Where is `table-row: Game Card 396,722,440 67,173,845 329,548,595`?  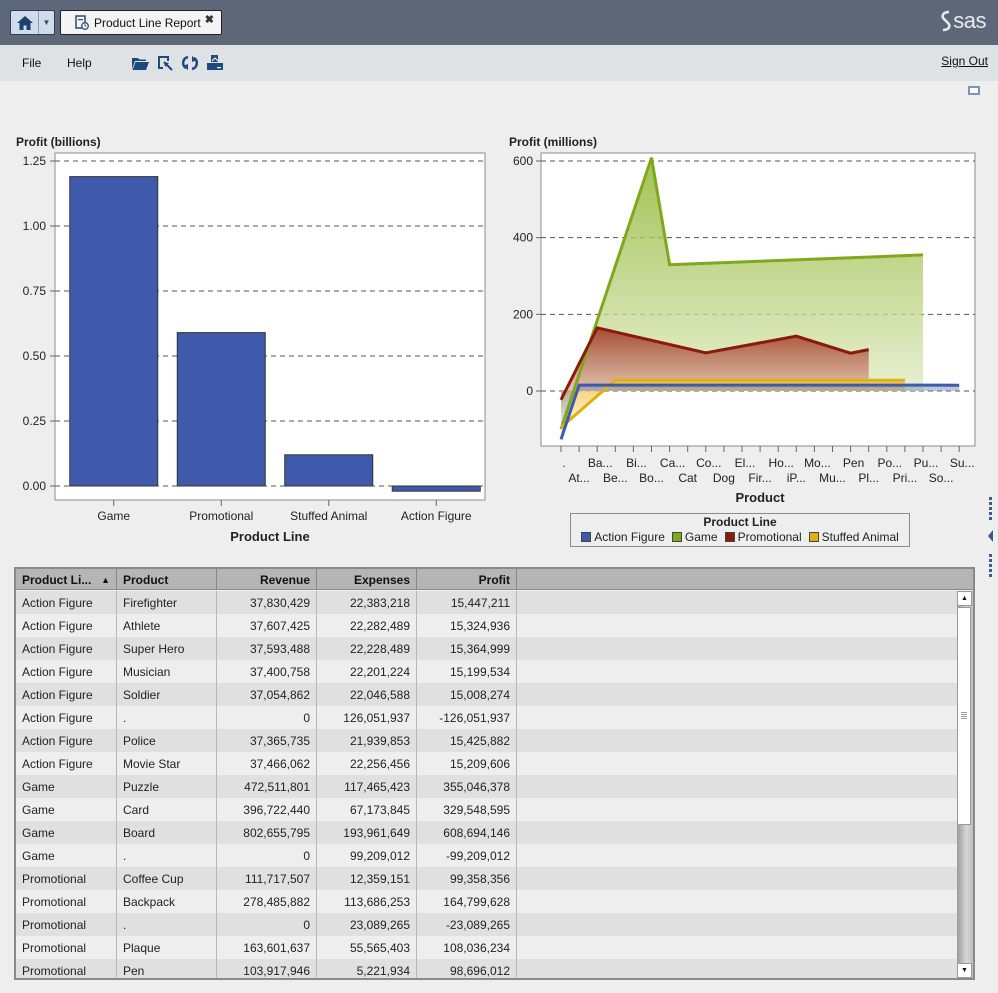
table-row: Game Card 396,722,440 67,173,845 329,548,595 is located at coordinates (486, 809).